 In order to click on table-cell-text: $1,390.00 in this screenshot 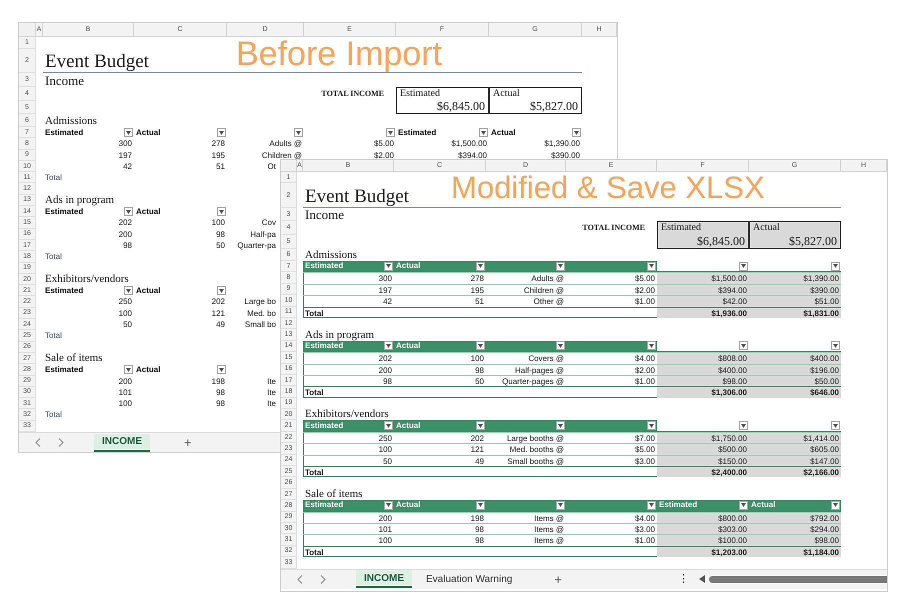, I will do `click(562, 144)`.